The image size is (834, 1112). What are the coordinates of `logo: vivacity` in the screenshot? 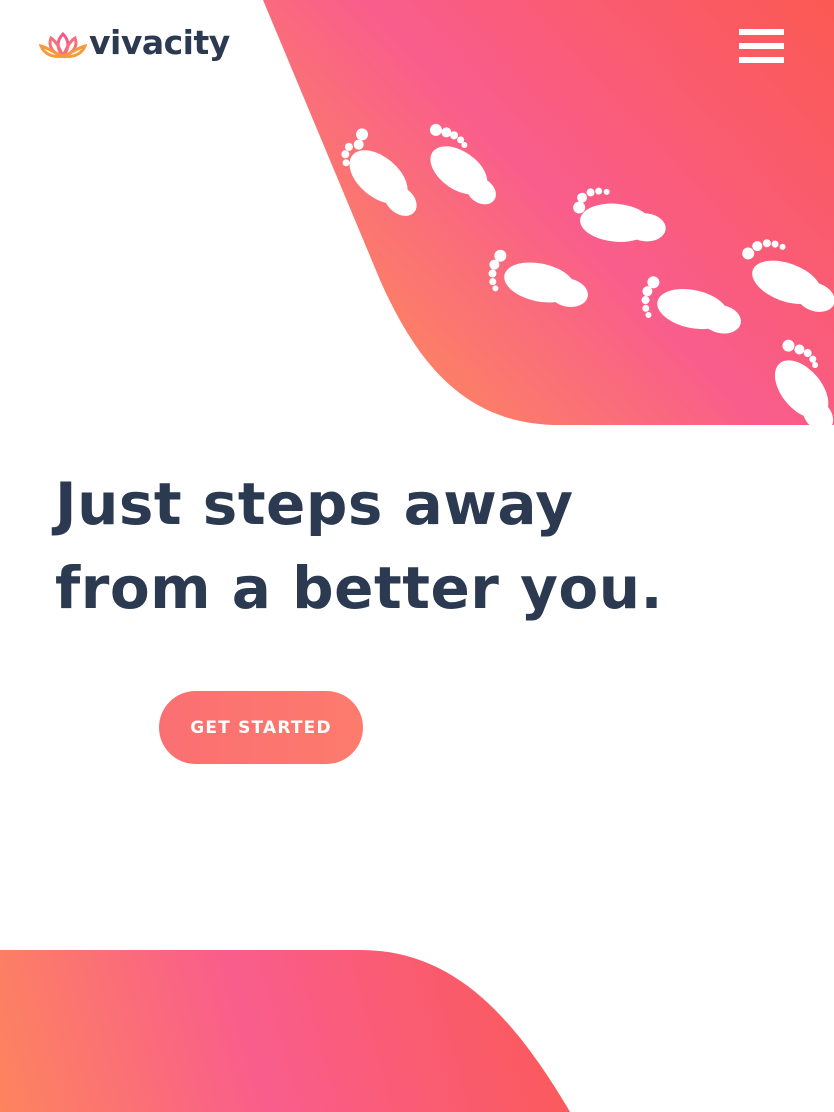 It's located at (134, 44).